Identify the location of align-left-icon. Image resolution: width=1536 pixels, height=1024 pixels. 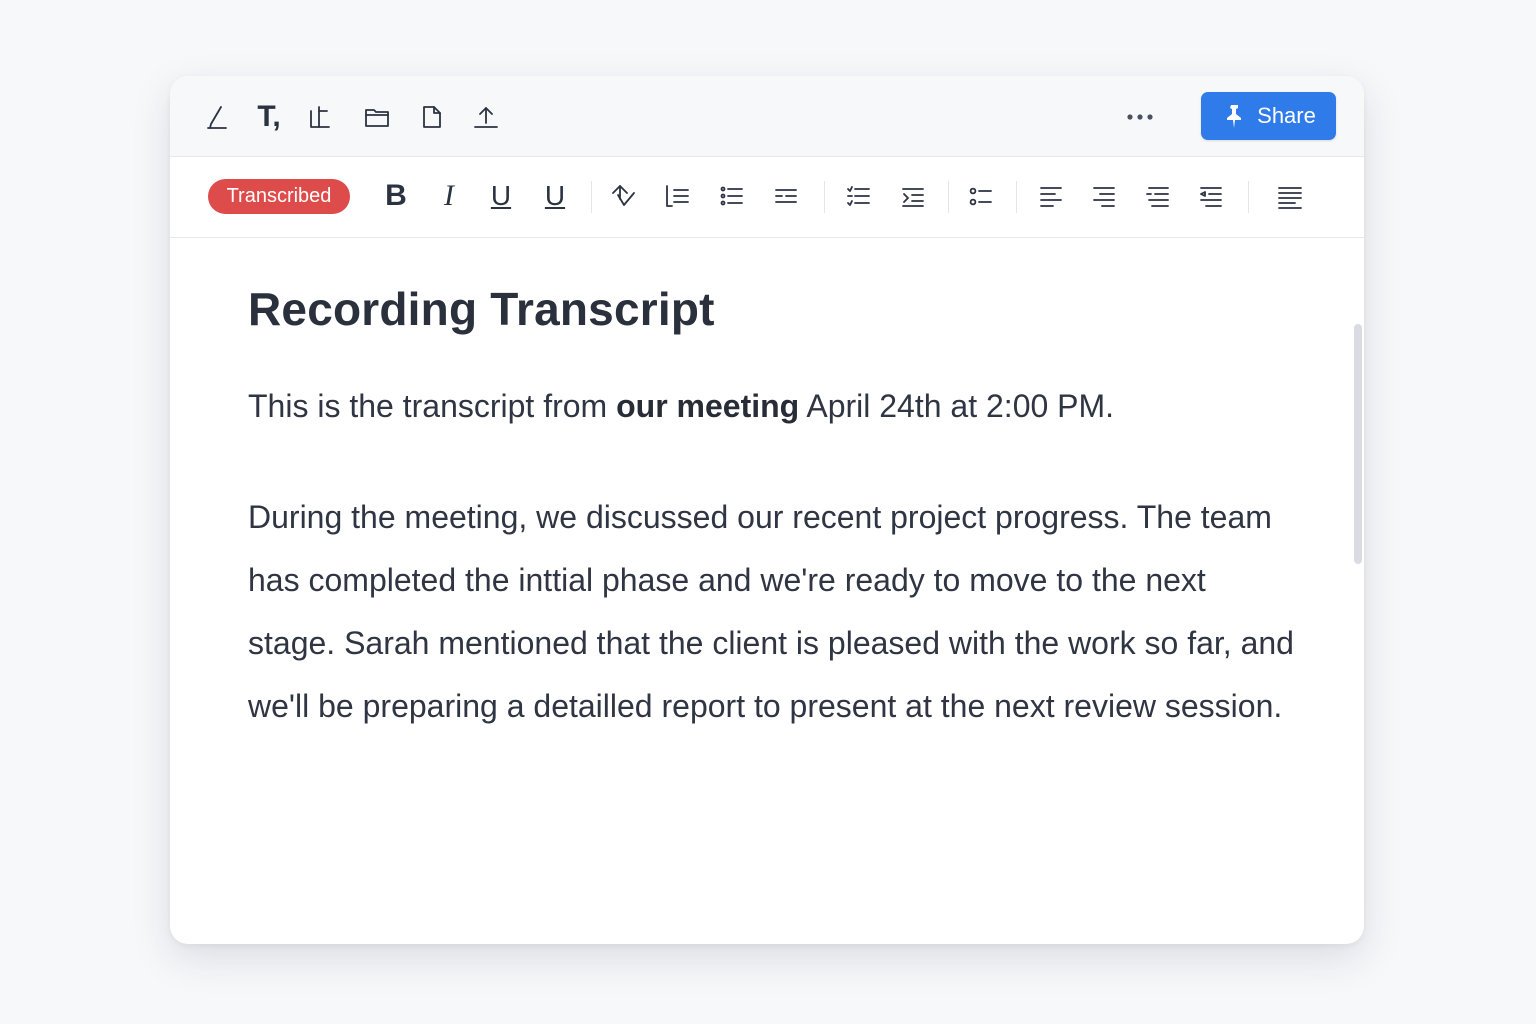
(1051, 196).